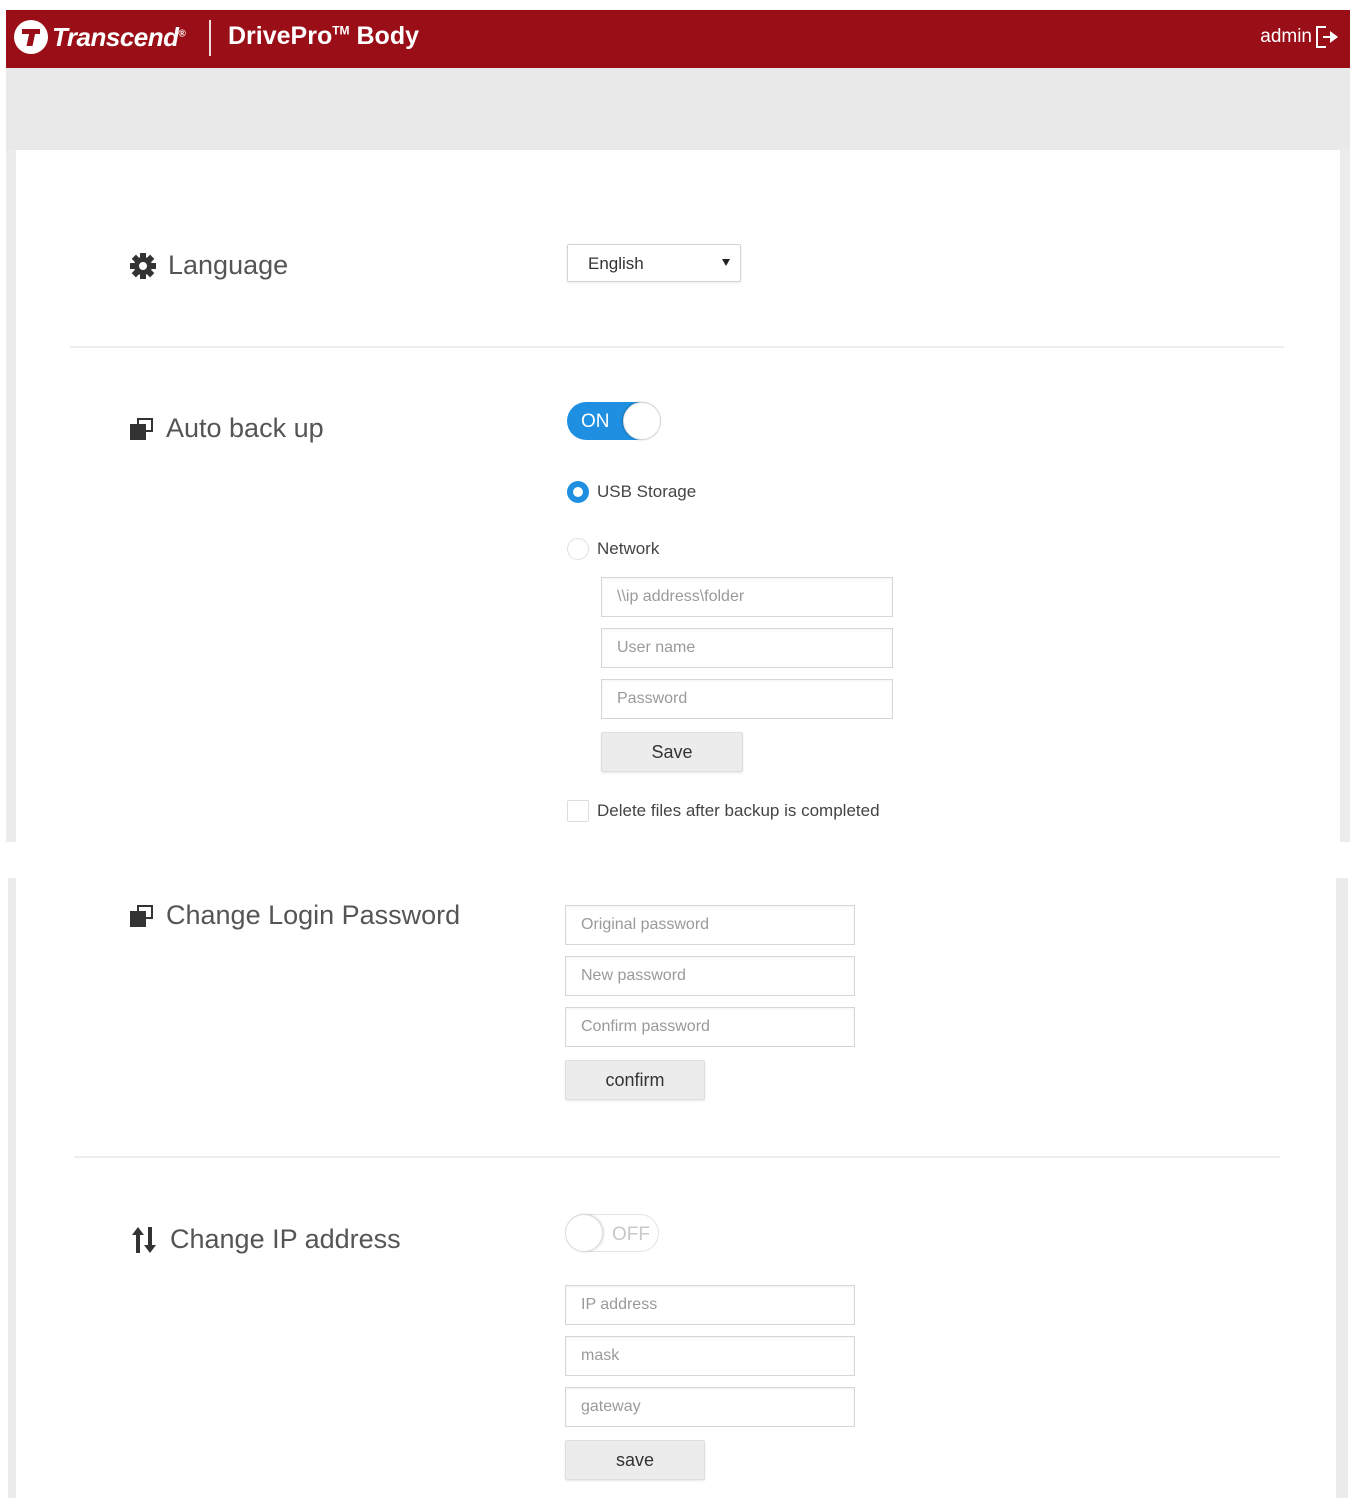  What do you see at coordinates (678, 39) in the screenshot?
I see `top-header: Transcend® DriveProTM Body admin` at bounding box center [678, 39].